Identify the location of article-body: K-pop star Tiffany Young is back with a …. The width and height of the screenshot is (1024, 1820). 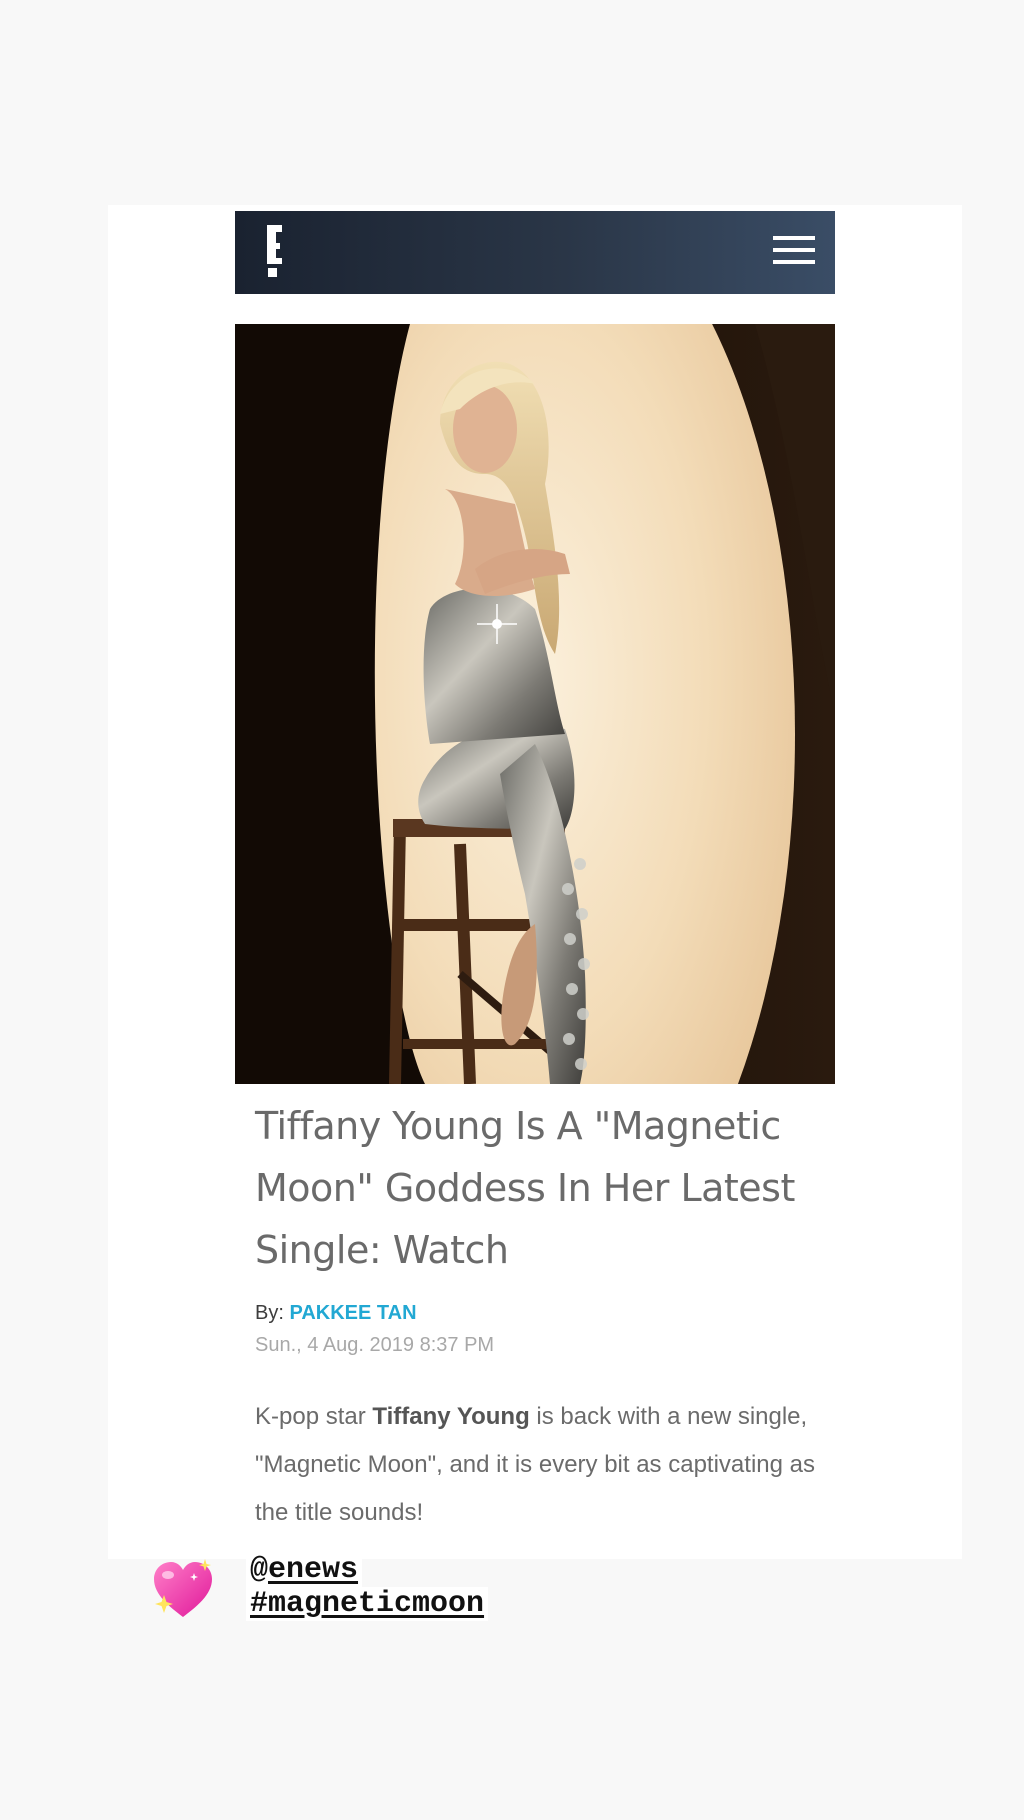
(535, 1465).